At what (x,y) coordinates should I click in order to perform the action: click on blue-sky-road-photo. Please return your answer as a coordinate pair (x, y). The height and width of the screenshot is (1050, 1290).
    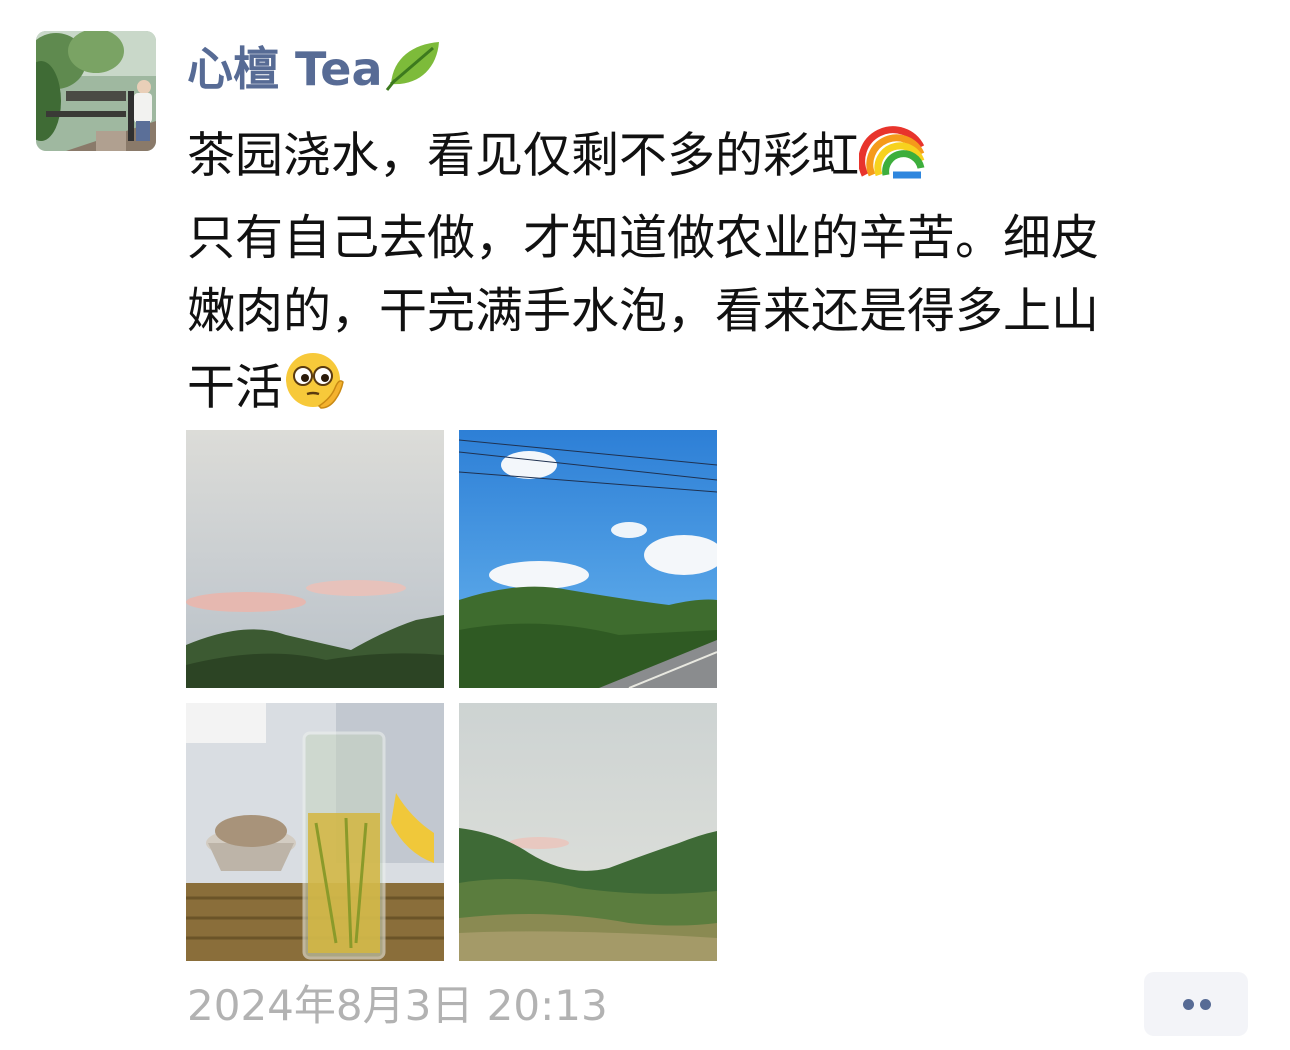
    Looking at the image, I should click on (588, 559).